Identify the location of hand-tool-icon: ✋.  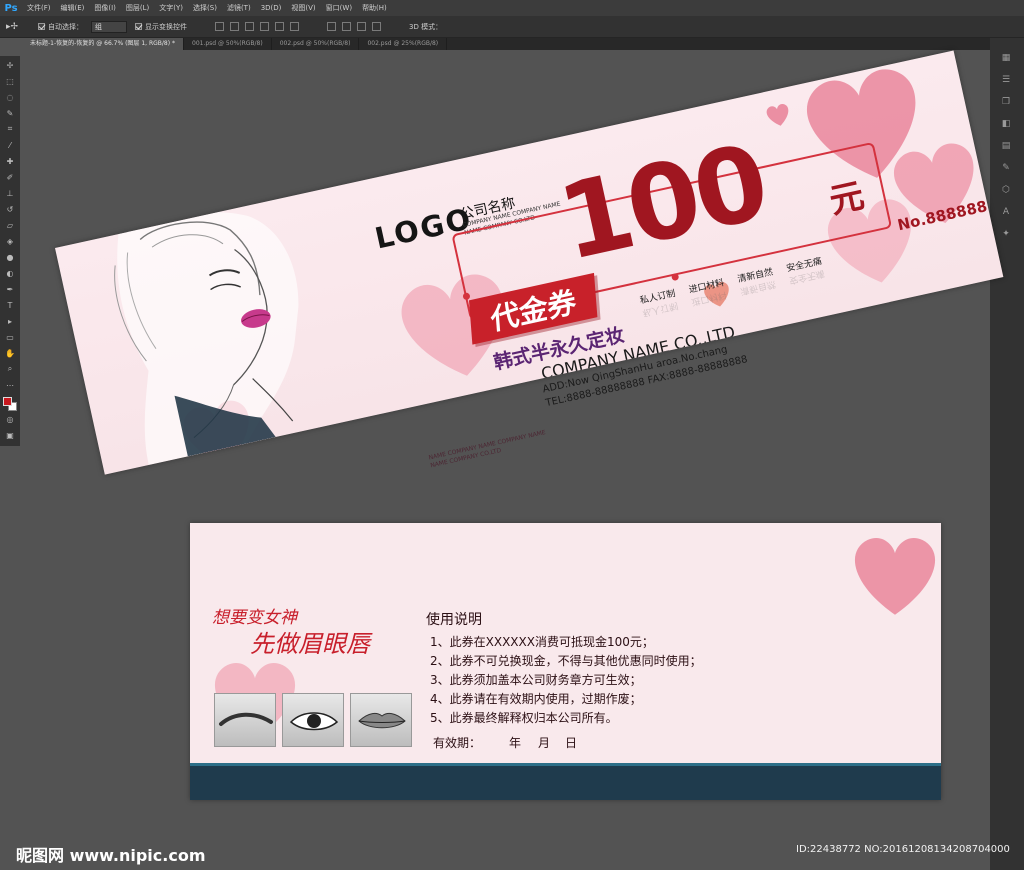
(10, 353).